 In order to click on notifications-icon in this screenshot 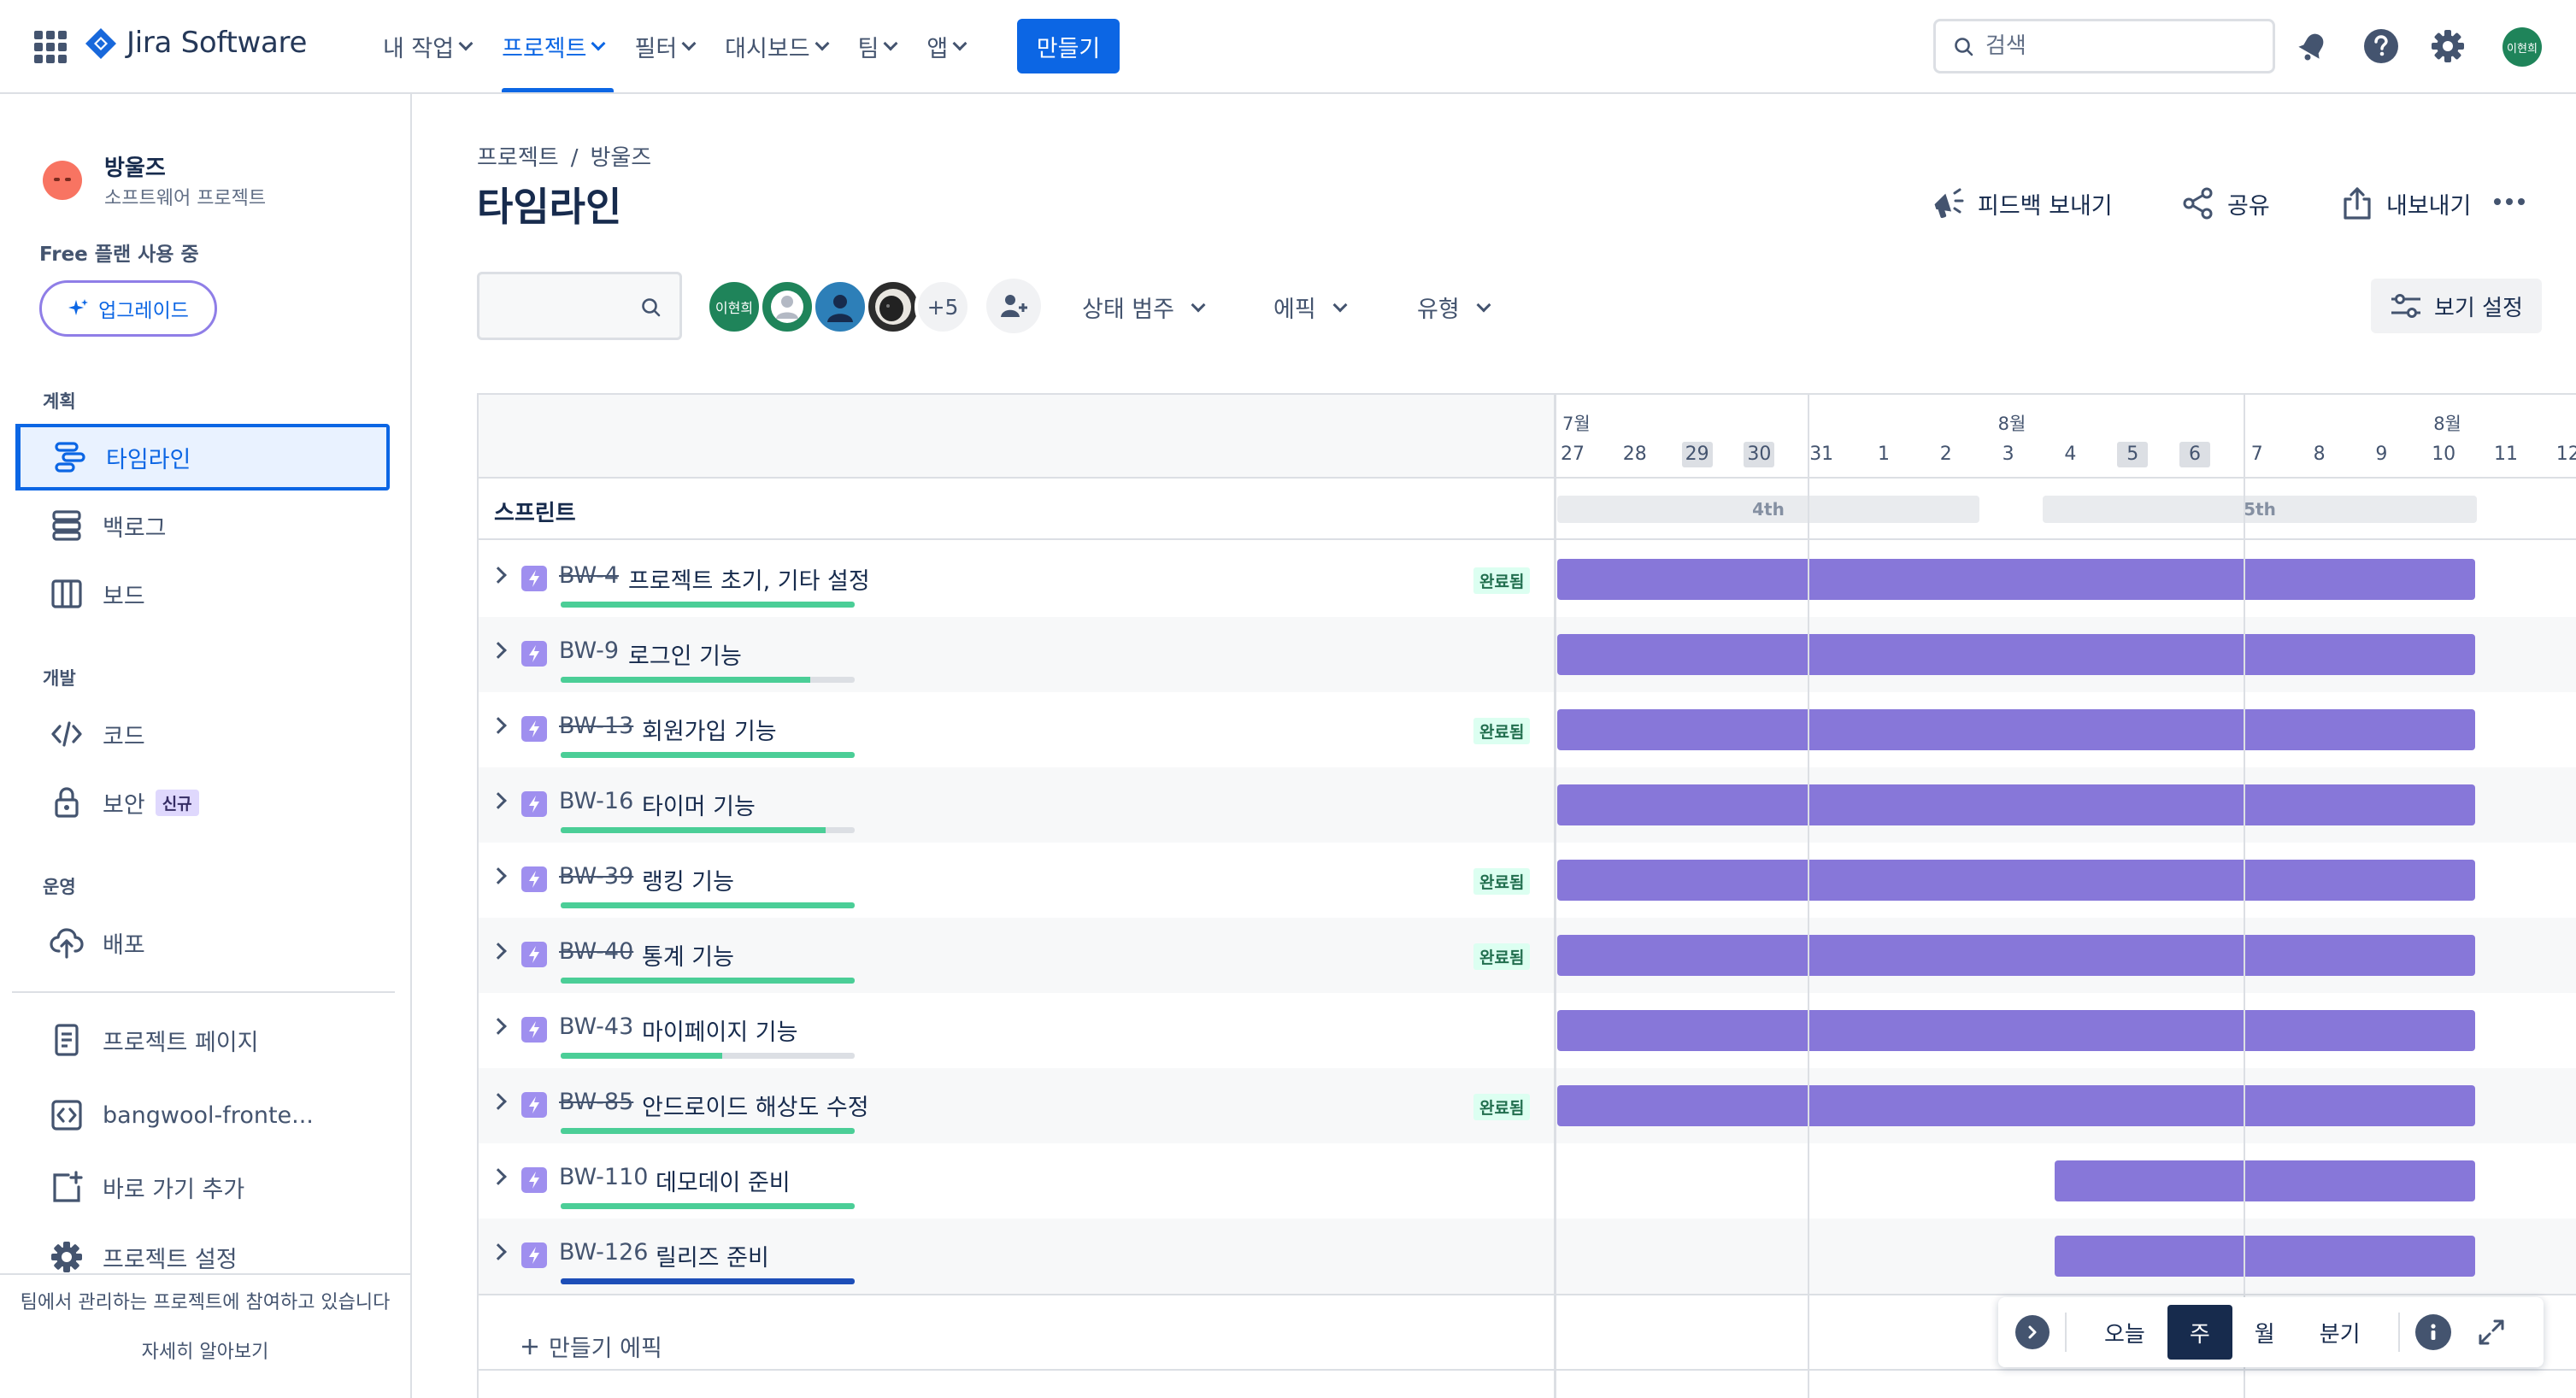, I will do `click(2313, 46)`.